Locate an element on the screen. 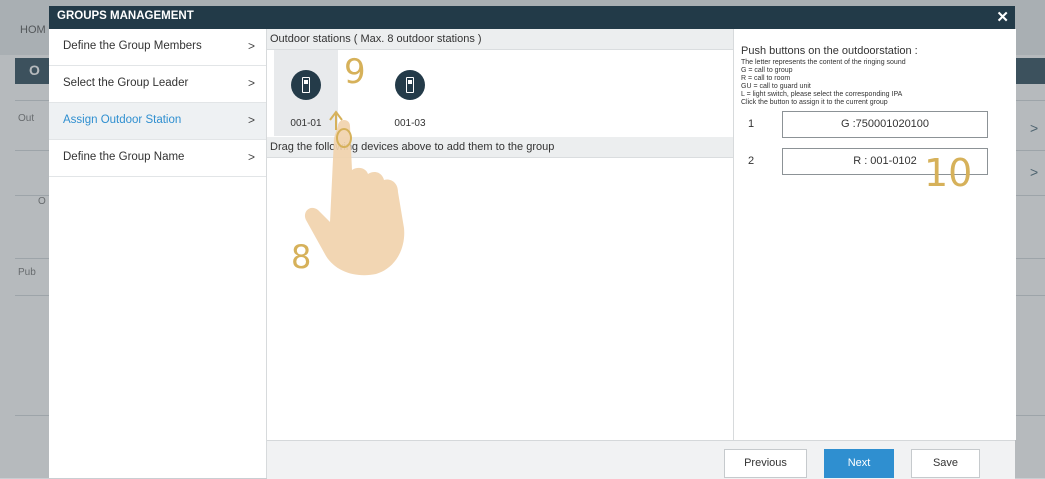 This screenshot has height=479, width=1045. nav-item-label: Select the Group Leader is located at coordinates (126, 83).